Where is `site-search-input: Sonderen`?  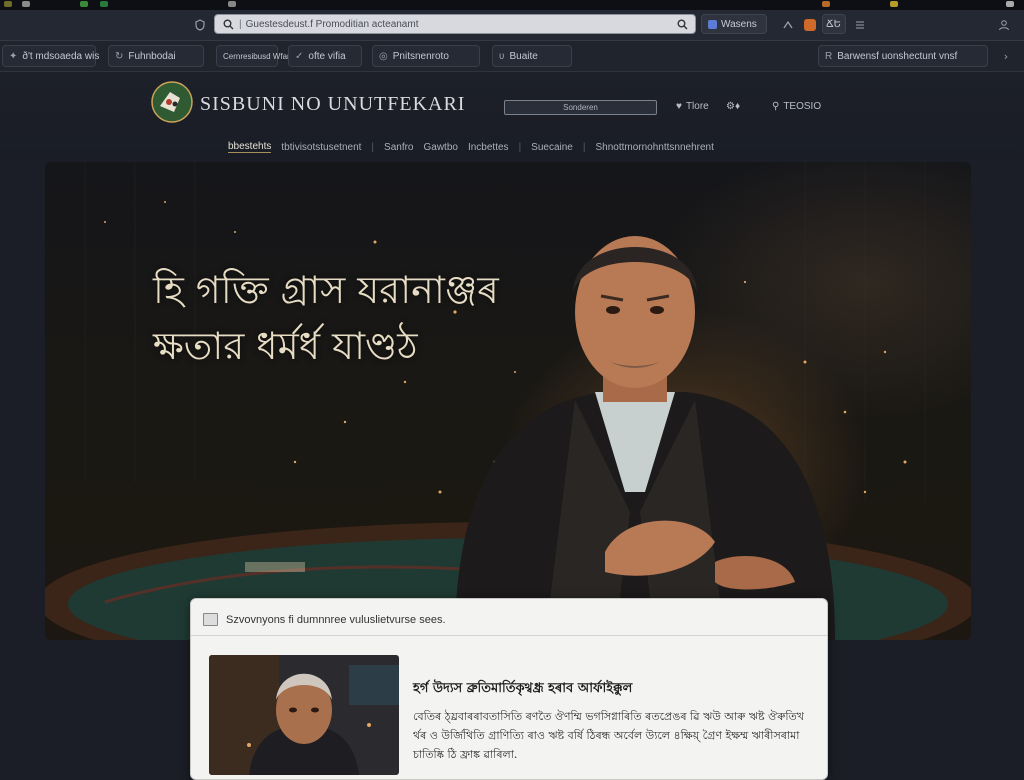 site-search-input: Sonderen is located at coordinates (580, 107).